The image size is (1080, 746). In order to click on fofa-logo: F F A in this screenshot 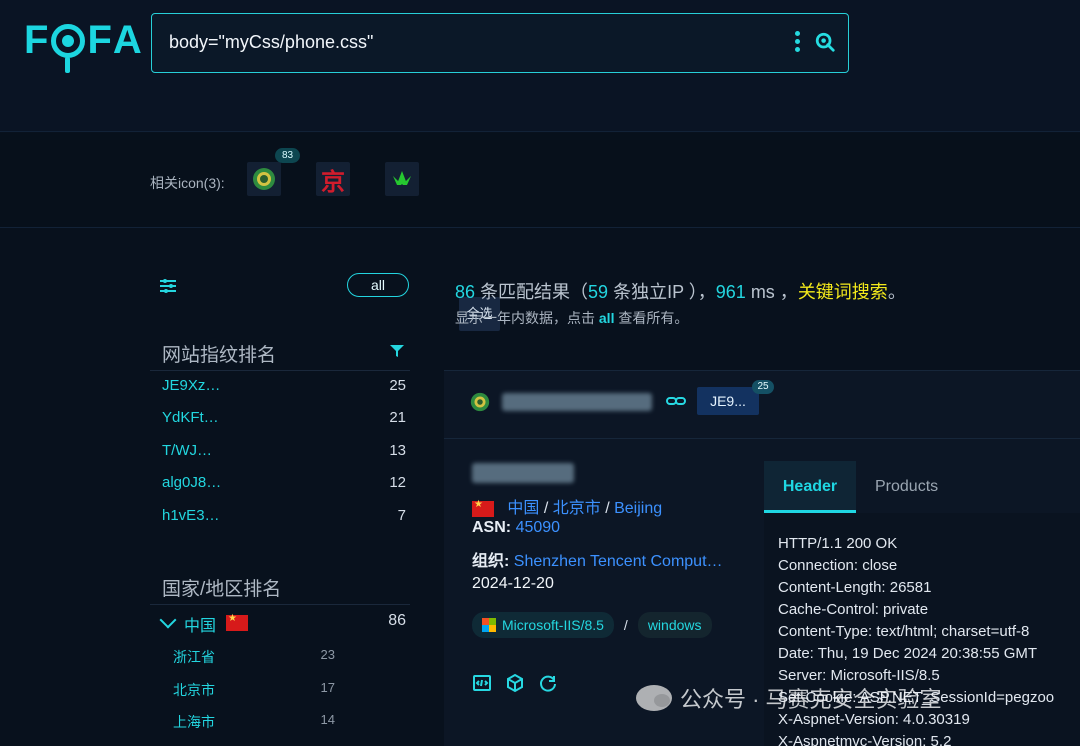, I will do `click(83, 45)`.